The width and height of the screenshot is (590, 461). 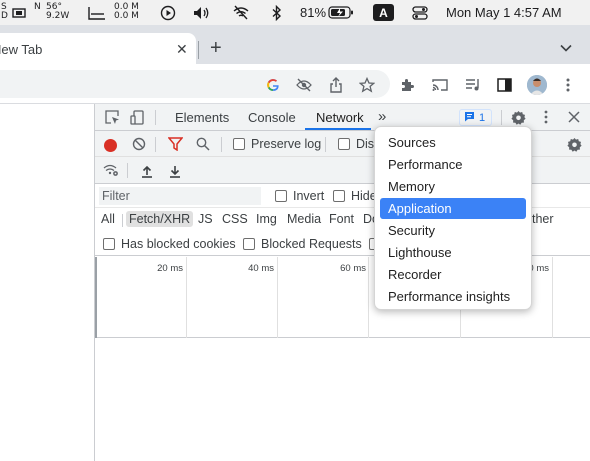 What do you see at coordinates (475, 117) in the screenshot?
I see `issues-badge: 1` at bounding box center [475, 117].